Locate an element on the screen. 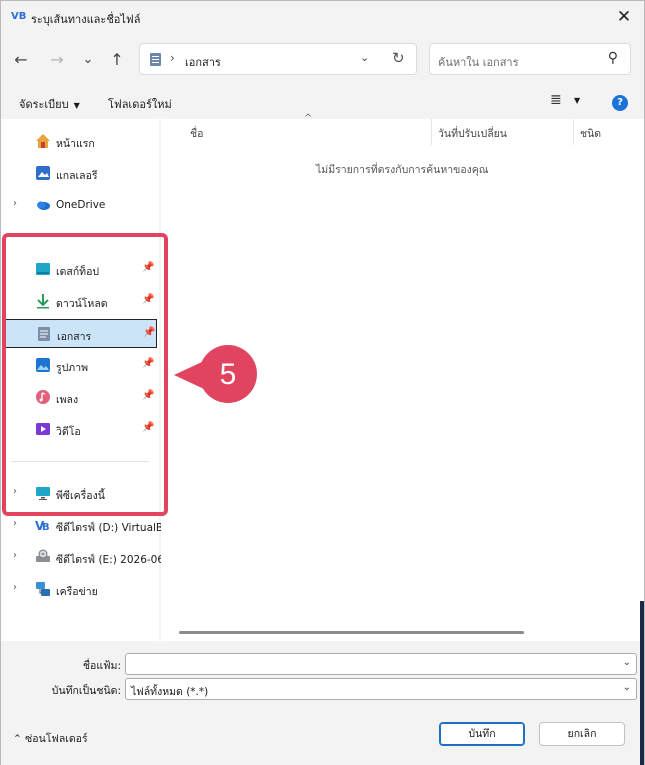 The width and height of the screenshot is (645, 765). horizontal-scrollbar is located at coordinates (351, 632).